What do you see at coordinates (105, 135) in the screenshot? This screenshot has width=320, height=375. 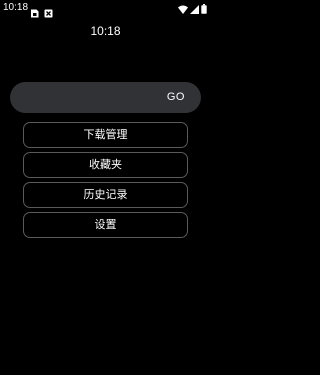 I see `download-manager-button: 下载管理` at bounding box center [105, 135].